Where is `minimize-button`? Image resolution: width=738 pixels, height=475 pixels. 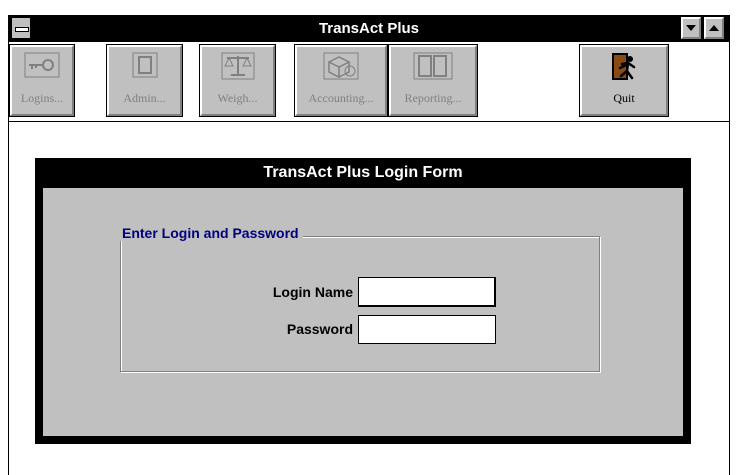
minimize-button is located at coordinates (691, 28).